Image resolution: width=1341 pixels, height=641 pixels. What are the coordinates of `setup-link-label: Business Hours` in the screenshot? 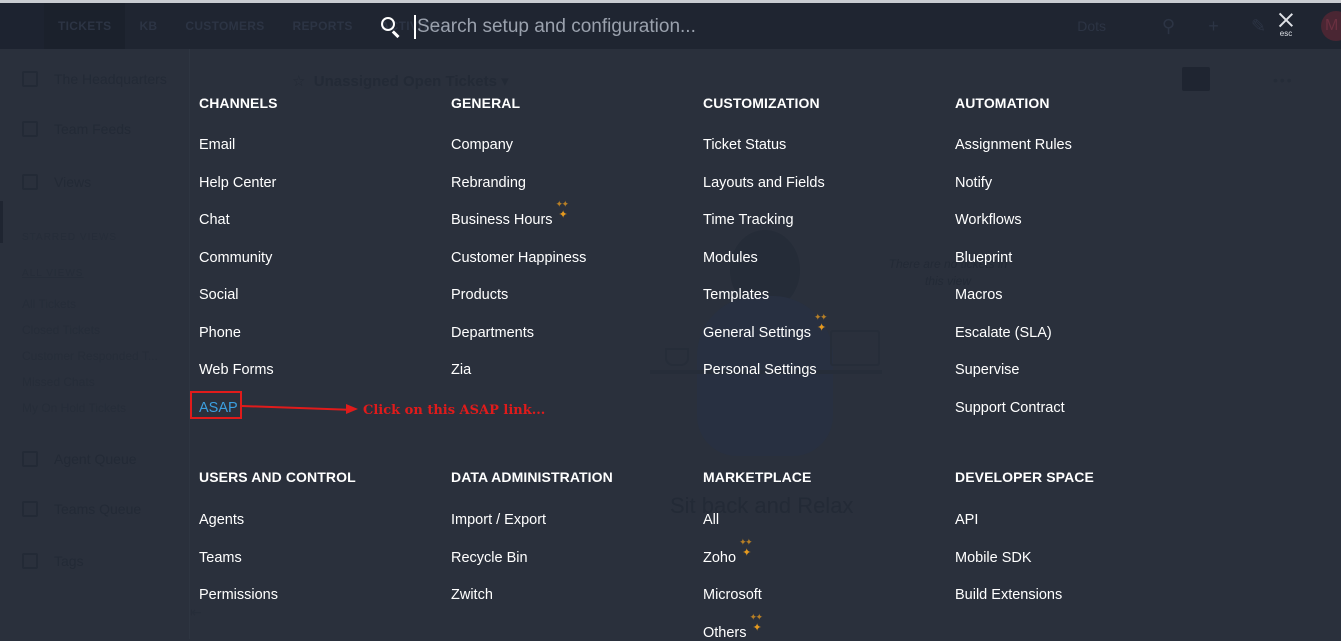 It's located at (502, 220).